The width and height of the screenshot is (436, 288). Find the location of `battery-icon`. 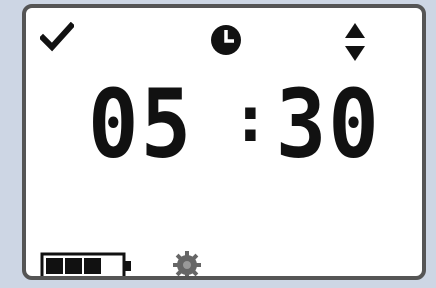

battery-icon is located at coordinates (85, 264).